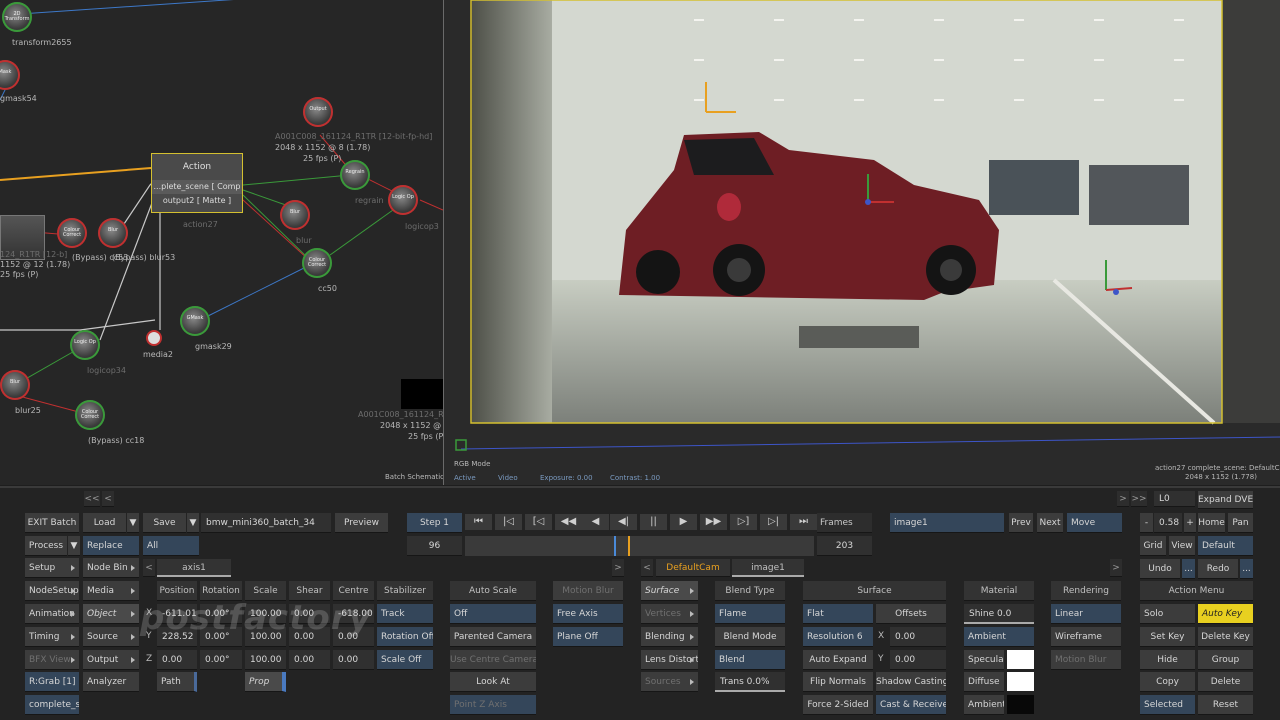 This screenshot has width=1280, height=720. I want to click on step-button: Step 1, so click(434, 523).